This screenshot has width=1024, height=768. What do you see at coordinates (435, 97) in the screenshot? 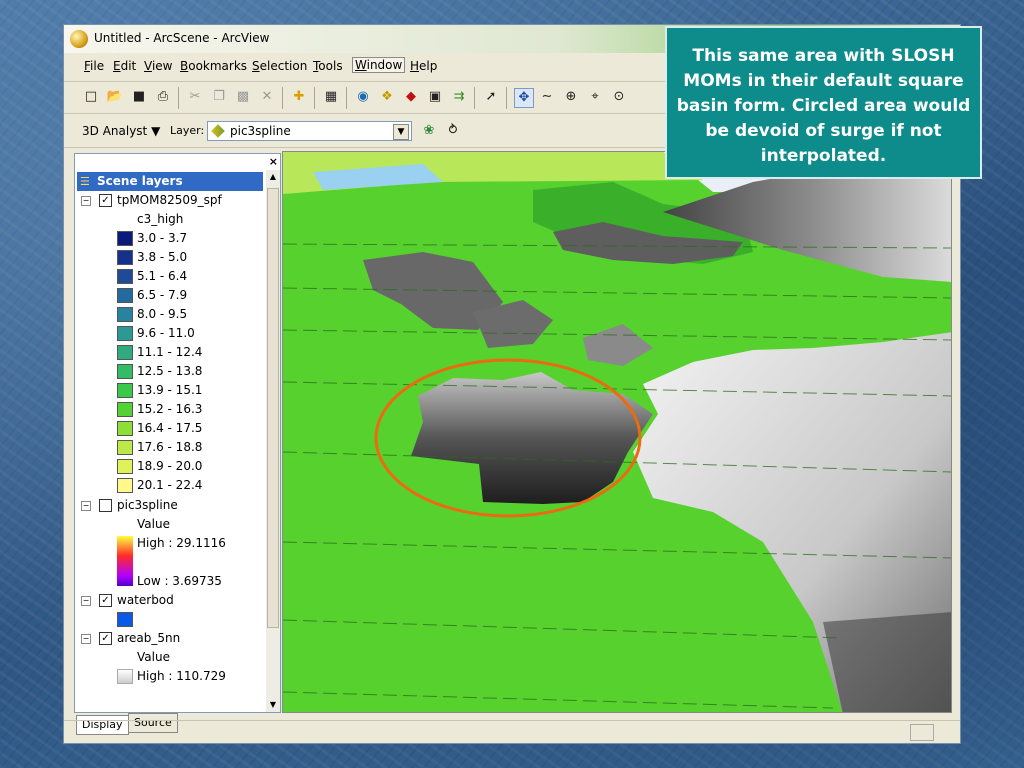
I see `window-icon: ▣` at bounding box center [435, 97].